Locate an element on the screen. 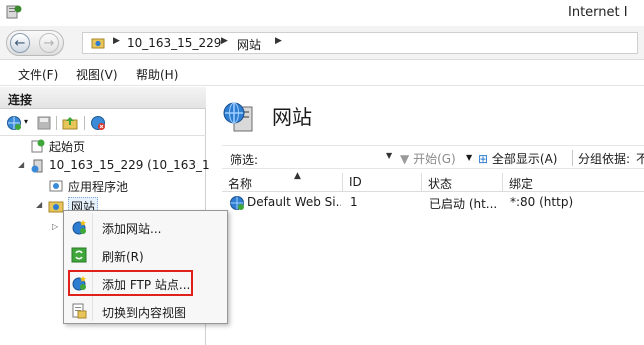  connect-globe-icon is located at coordinates (14, 123).